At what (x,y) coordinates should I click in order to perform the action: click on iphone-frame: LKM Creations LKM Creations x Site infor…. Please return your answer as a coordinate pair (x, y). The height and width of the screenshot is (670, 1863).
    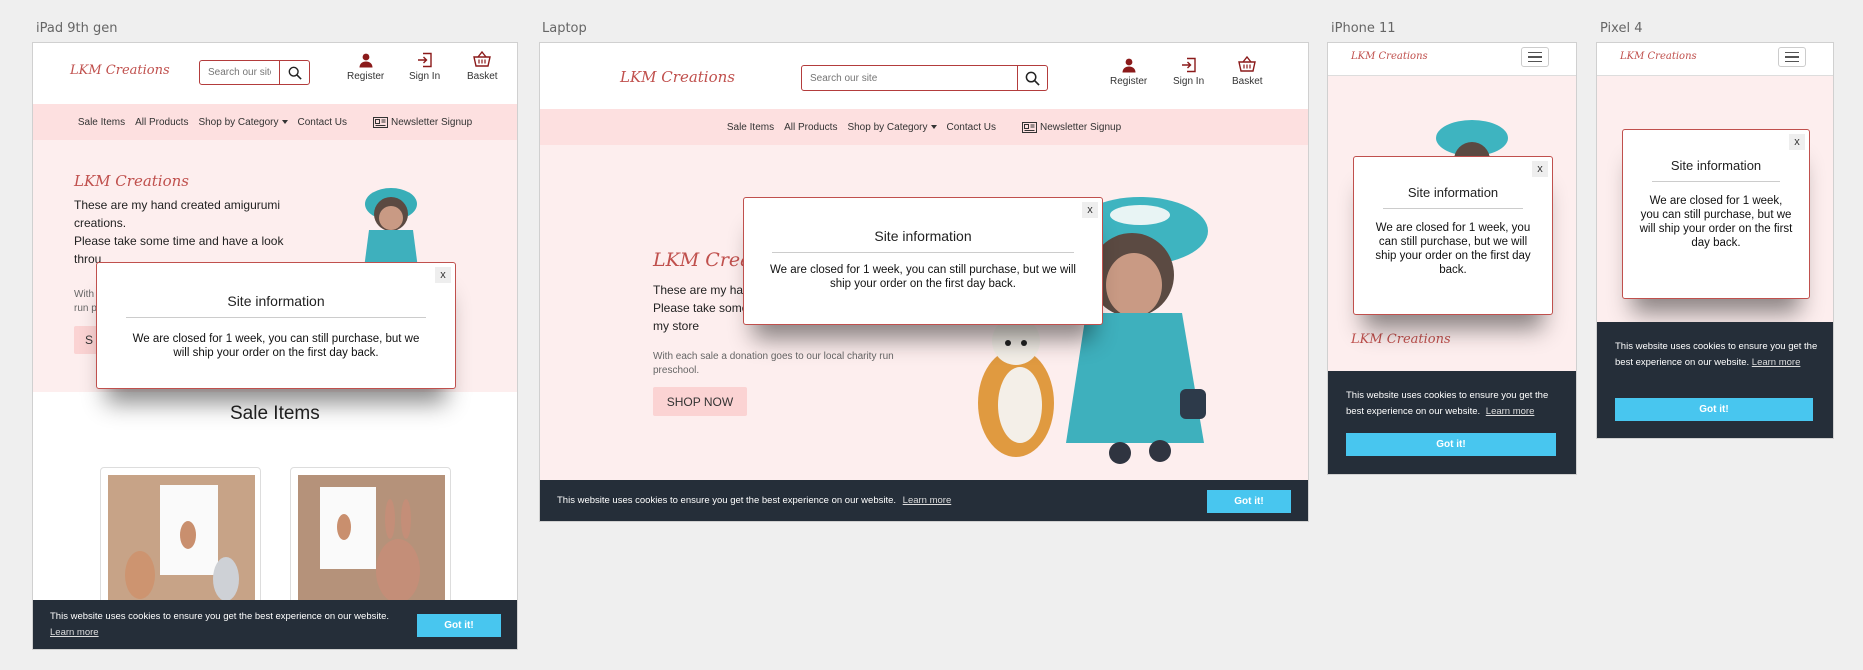
    Looking at the image, I should click on (1452, 258).